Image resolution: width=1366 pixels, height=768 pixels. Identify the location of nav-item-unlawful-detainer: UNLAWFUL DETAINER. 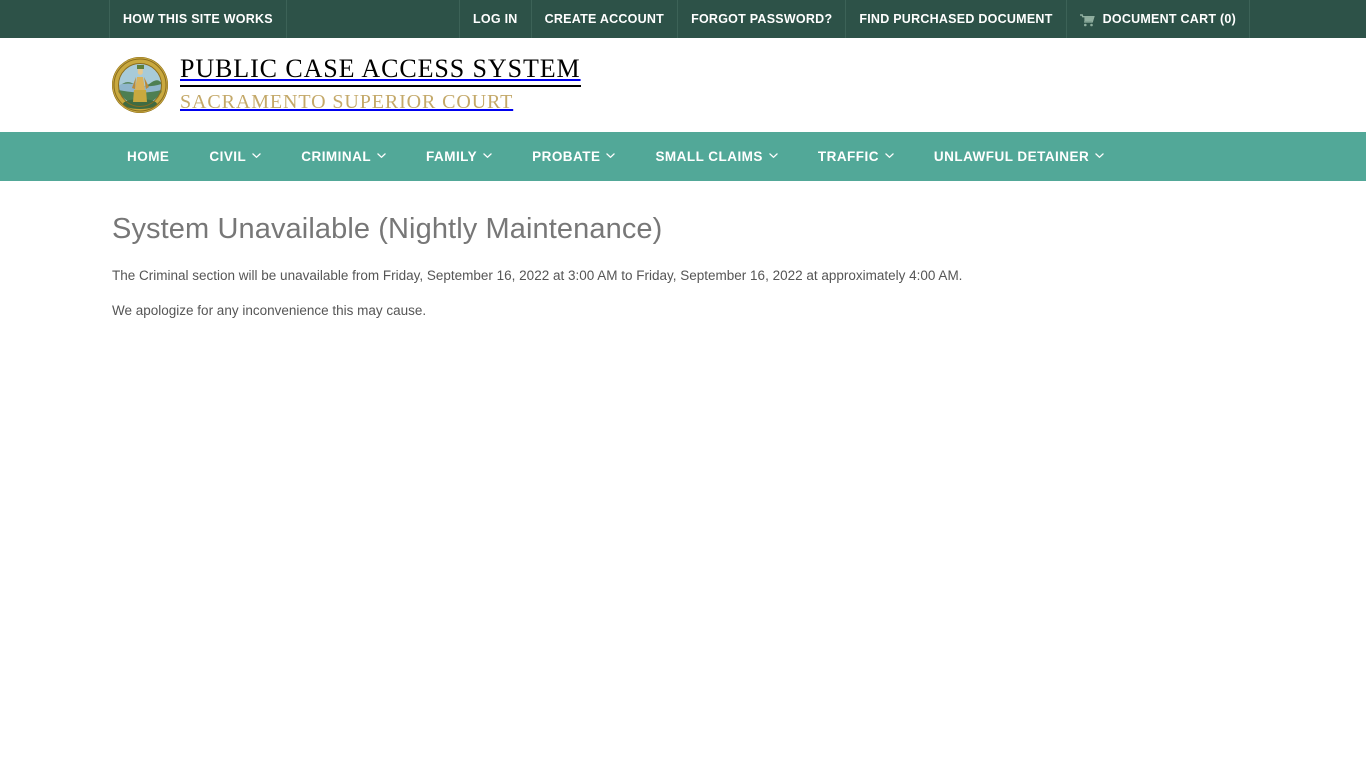
(1019, 156).